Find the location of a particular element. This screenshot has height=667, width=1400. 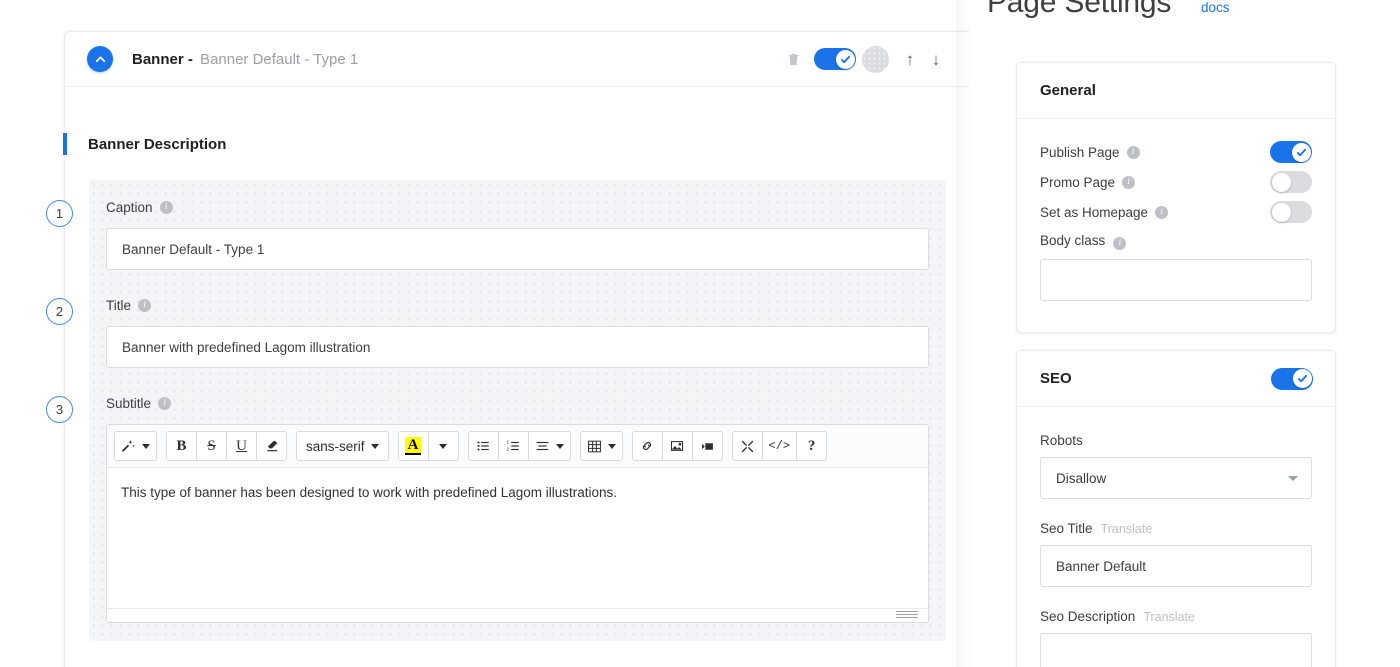

svg-text: 2 is located at coordinates (507, 449).